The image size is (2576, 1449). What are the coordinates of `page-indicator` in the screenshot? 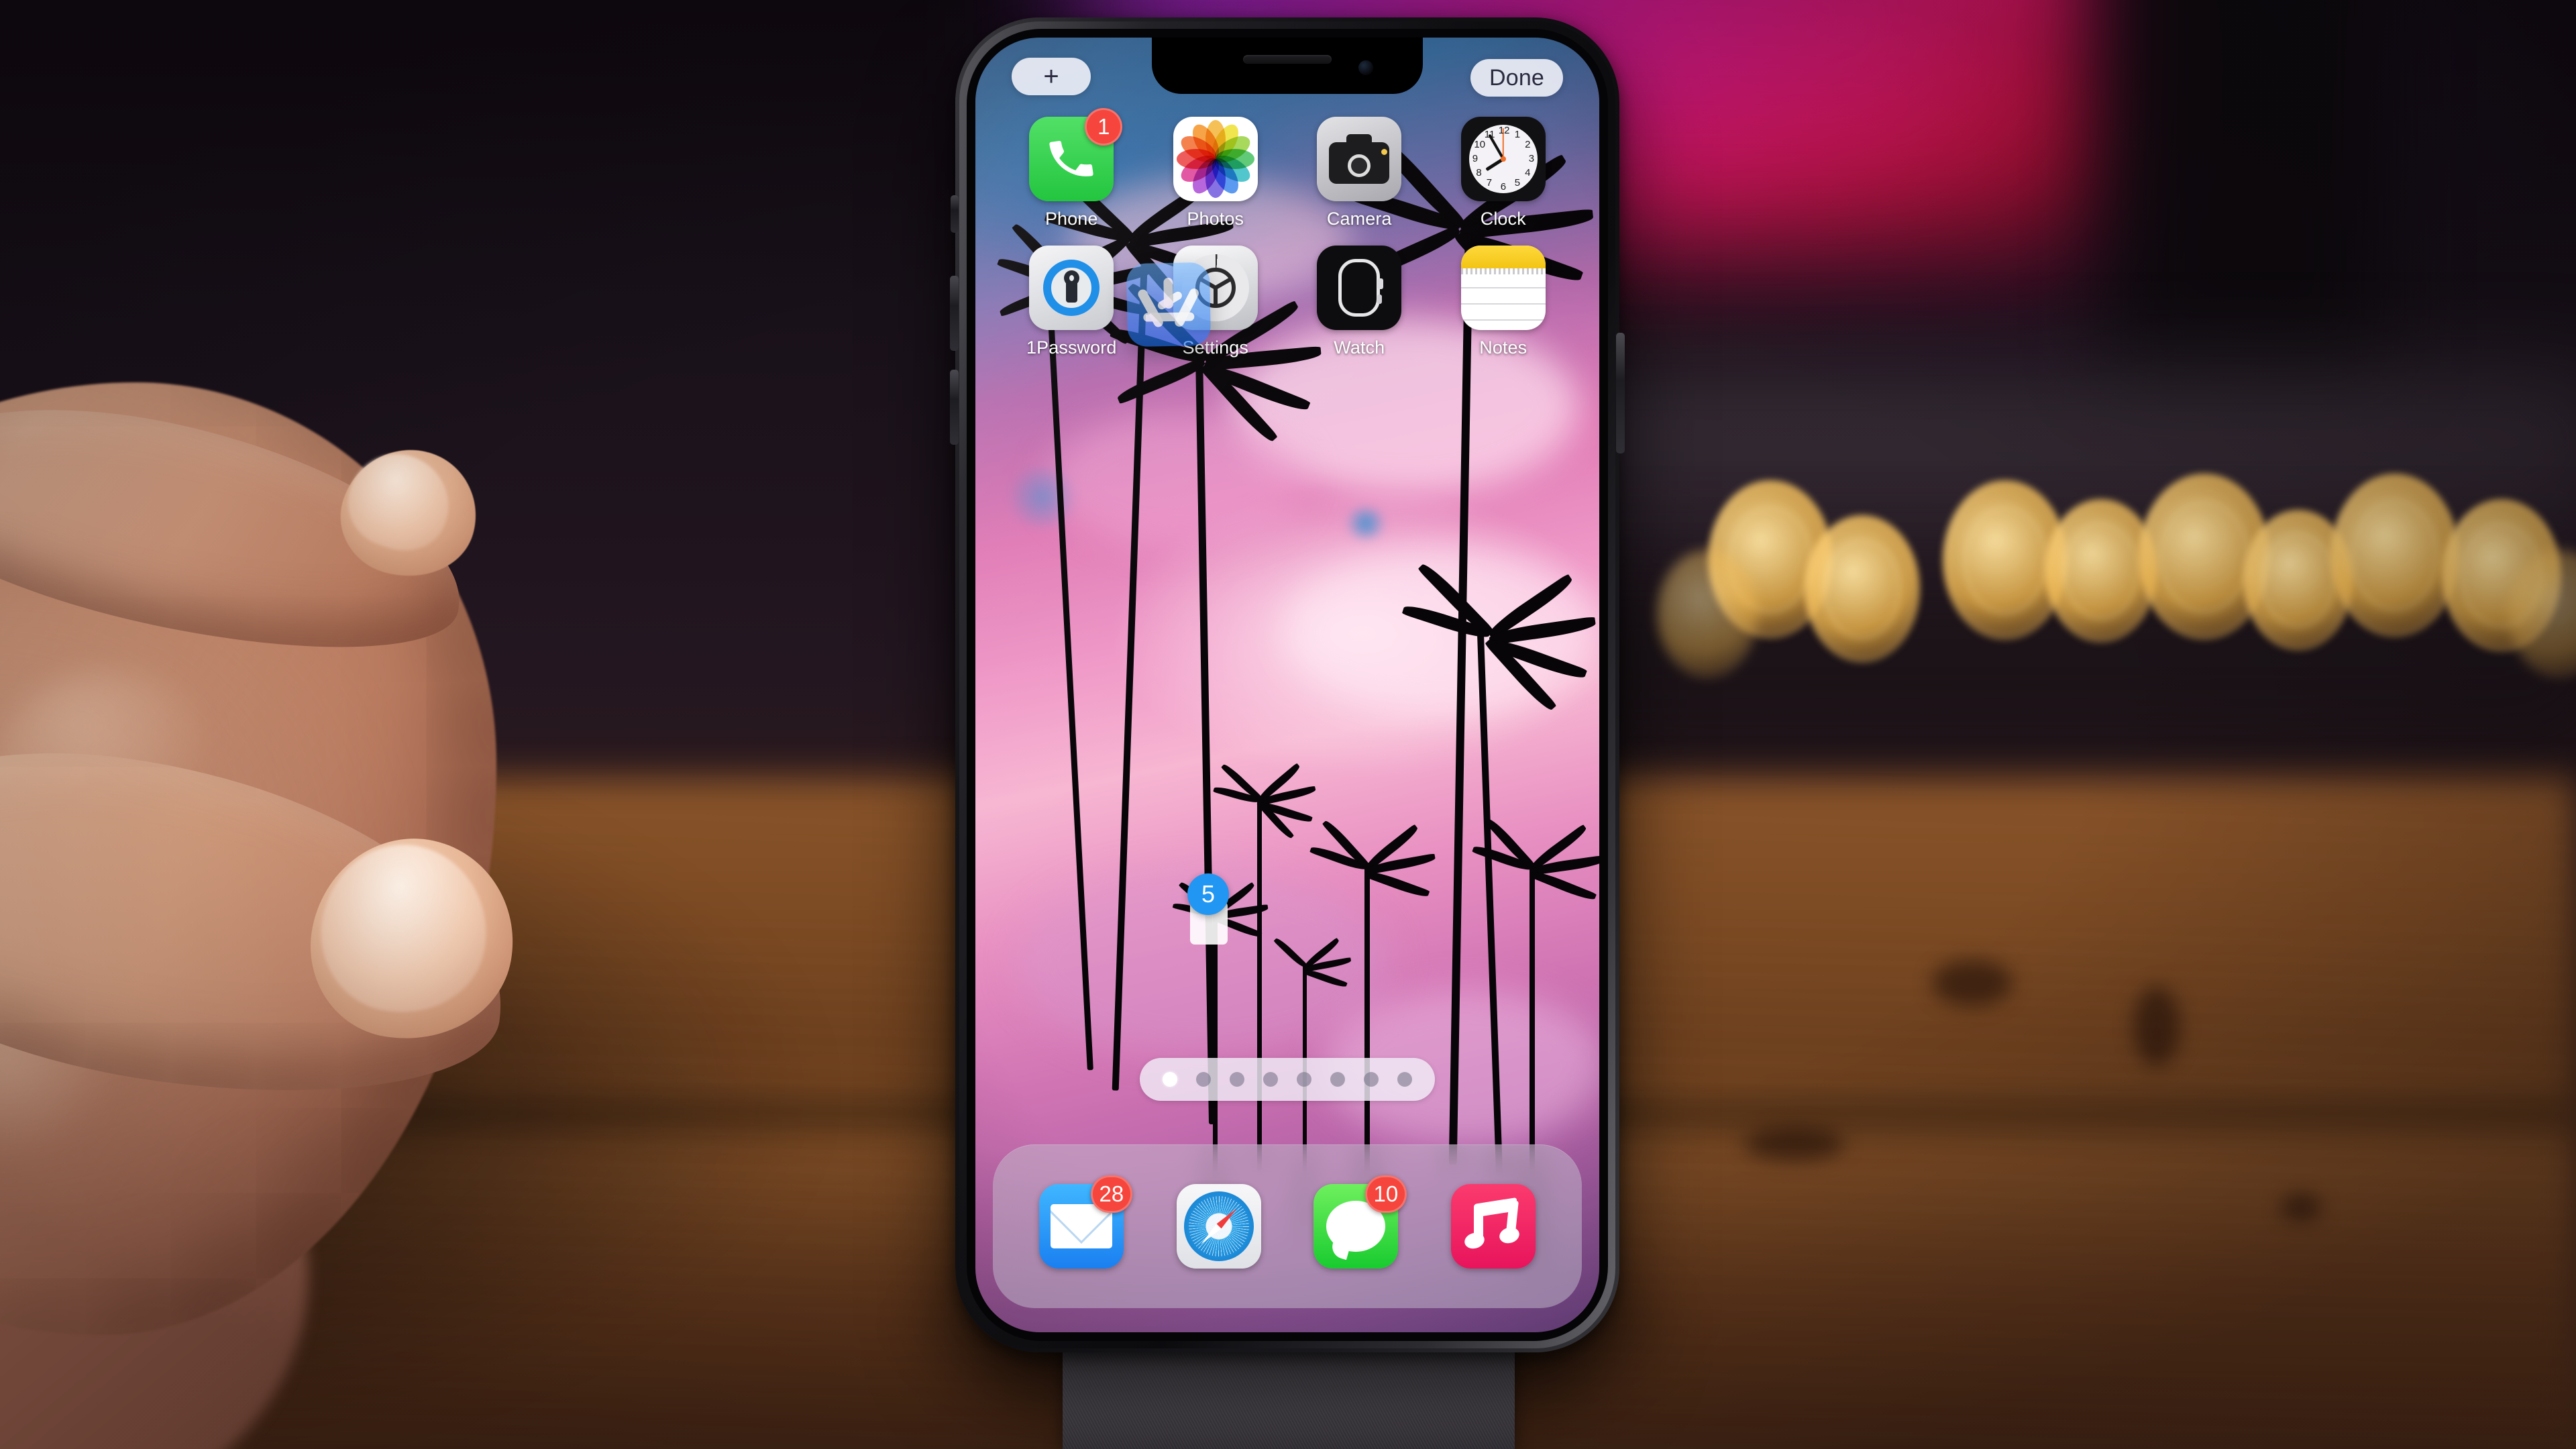 It's located at (1287, 1079).